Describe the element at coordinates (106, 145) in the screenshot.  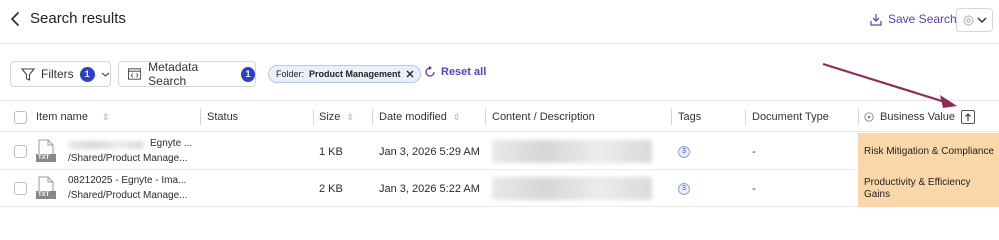
I see `redacted-name` at that location.